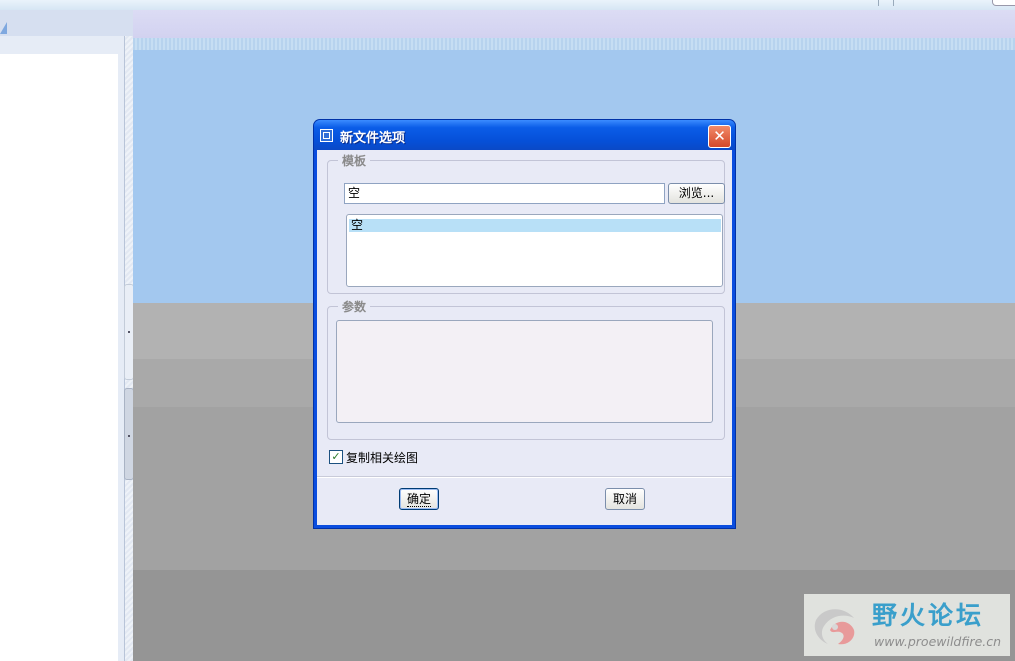 The width and height of the screenshot is (1015, 661). What do you see at coordinates (373, 138) in the screenshot?
I see `dialog-title: 新文件选项` at bounding box center [373, 138].